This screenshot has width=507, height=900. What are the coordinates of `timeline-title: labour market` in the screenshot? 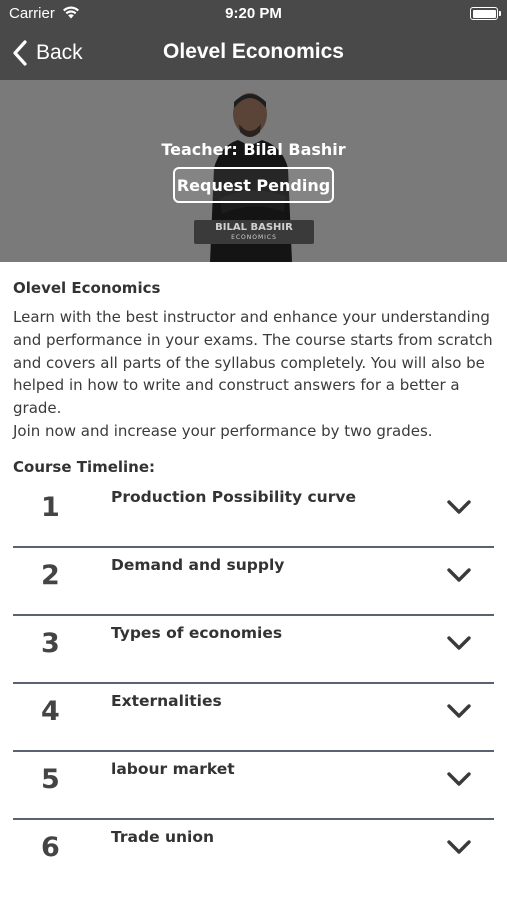 It's located at (173, 768).